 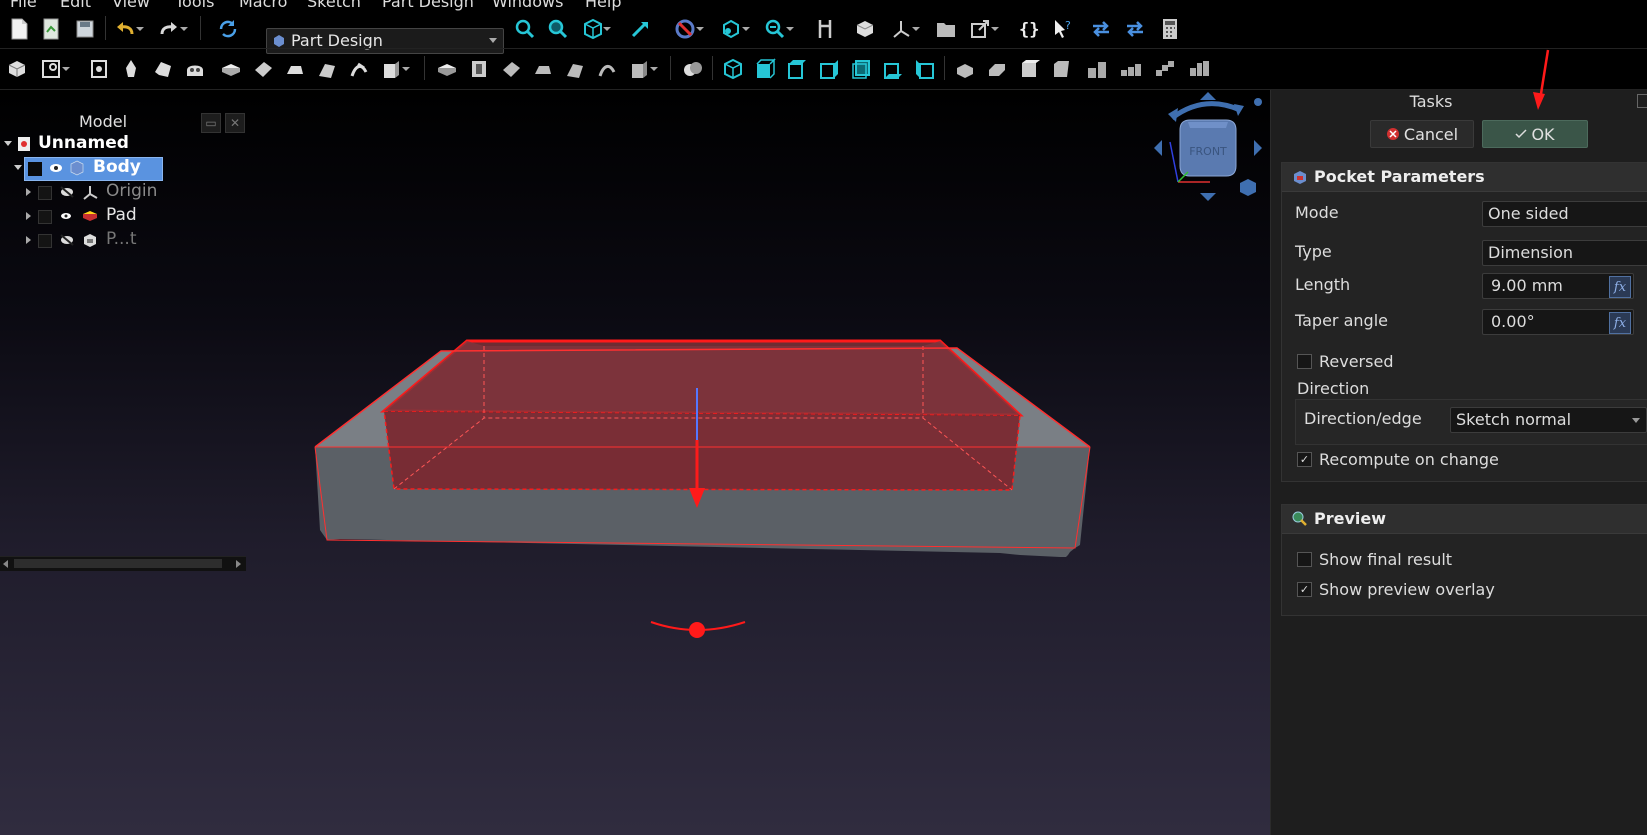 What do you see at coordinates (1564, 214) in the screenshot?
I see `mode-select: One sided` at bounding box center [1564, 214].